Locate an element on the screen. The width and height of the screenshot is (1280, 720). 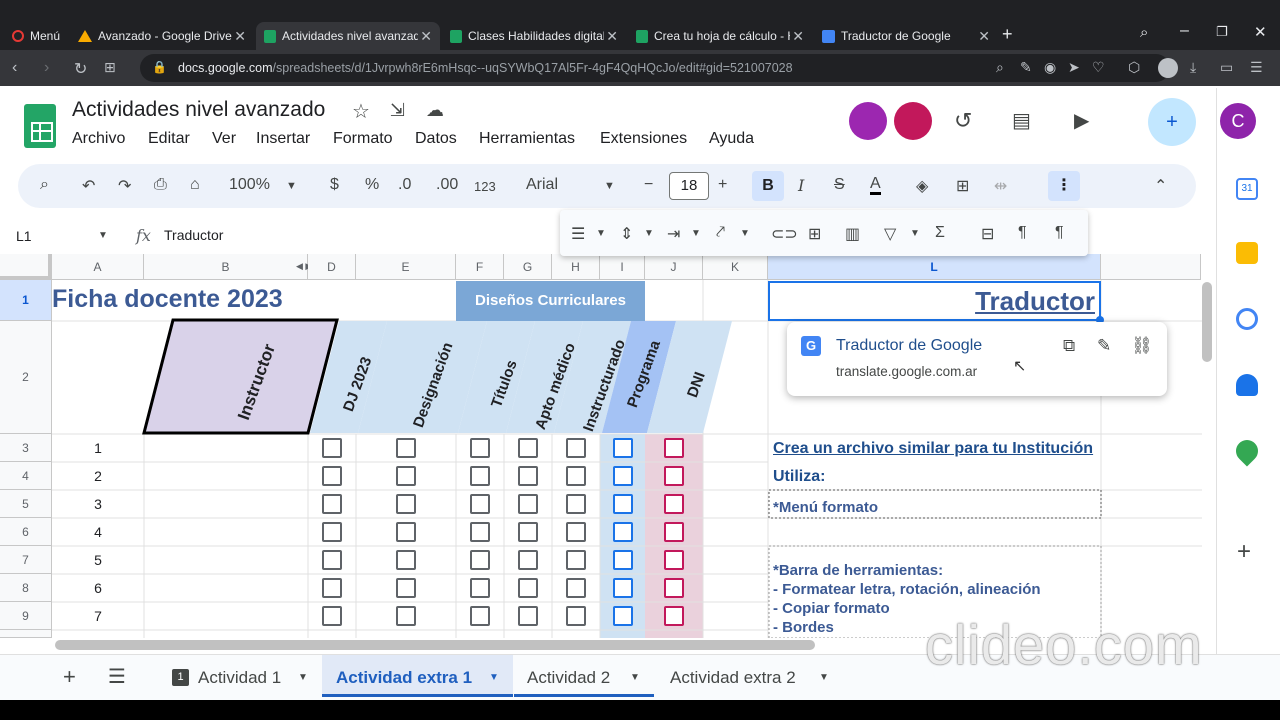
merge-cells-icon: ⇹ is located at coordinates (1000, 186).